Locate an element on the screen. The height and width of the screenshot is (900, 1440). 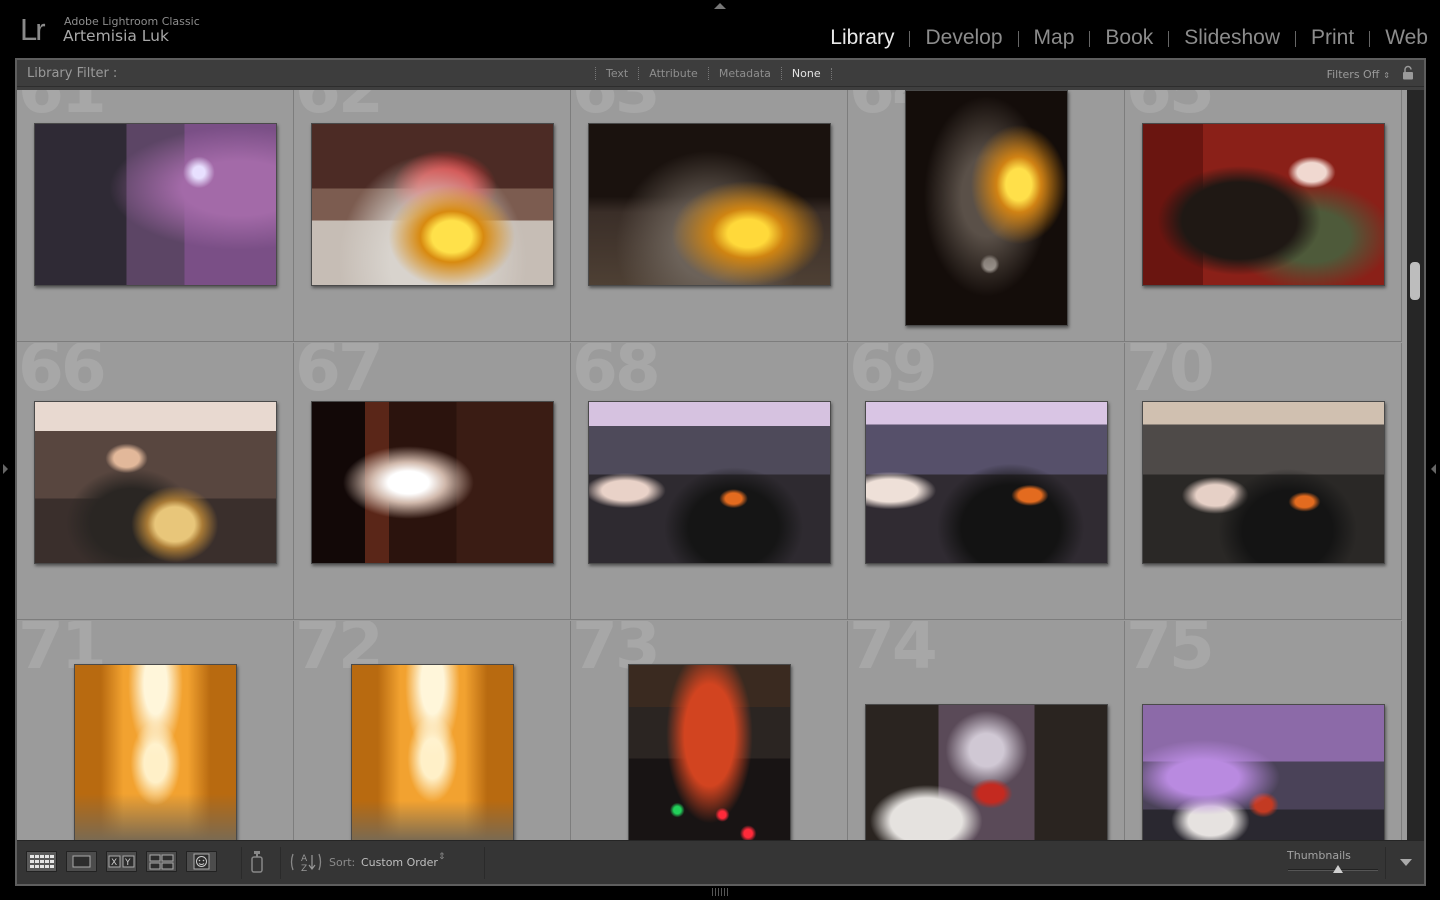
dropdown-arrow-icon: ⇕ is located at coordinates (1386, 75).